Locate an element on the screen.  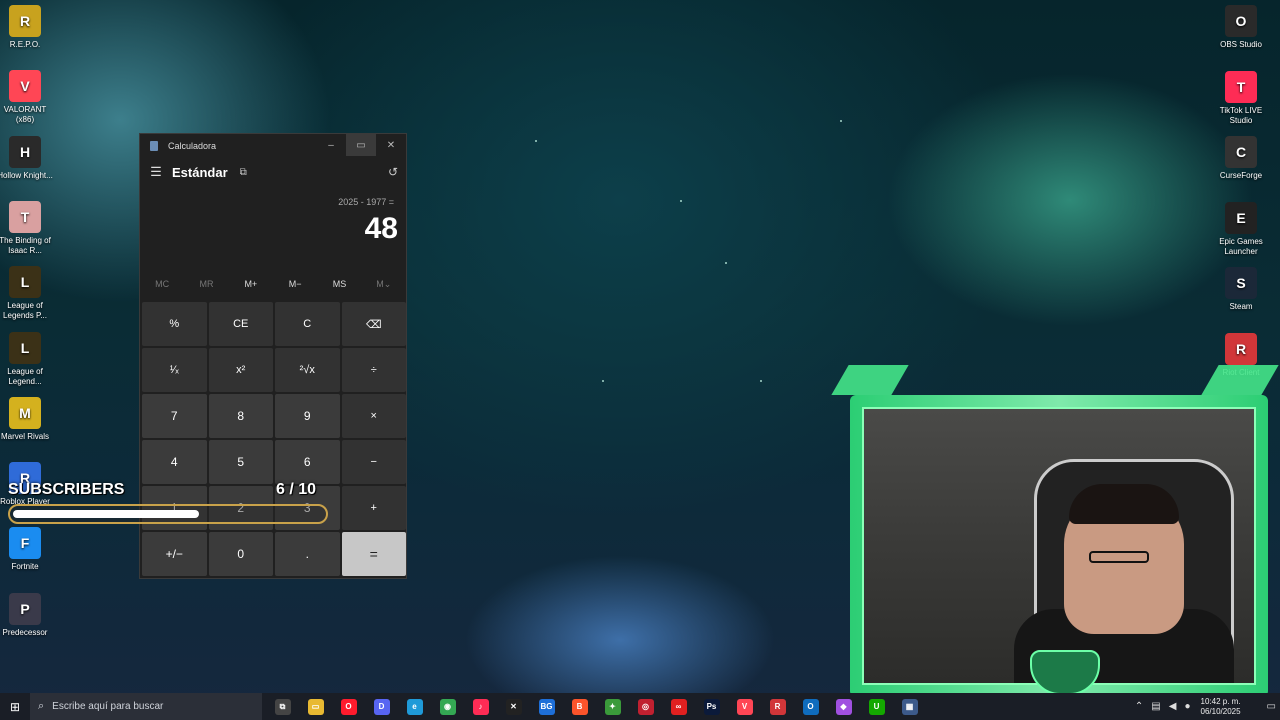
taskbar-app: D is located at coordinates (381, 706).